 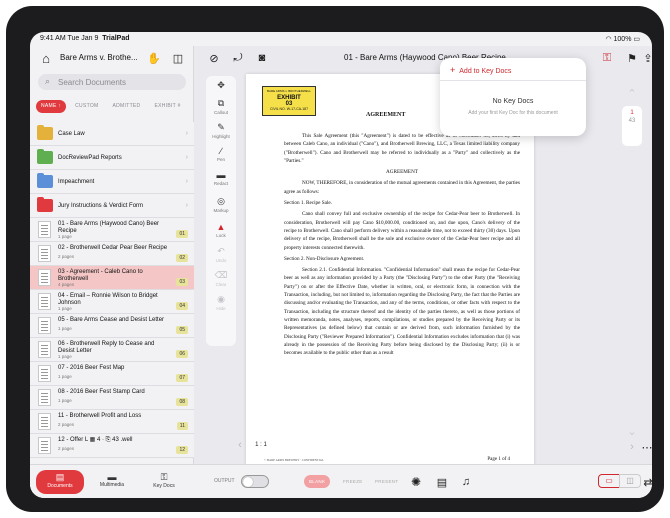 What do you see at coordinates (647, 447) in the screenshot?
I see `more-icon: ⋯` at bounding box center [647, 447].